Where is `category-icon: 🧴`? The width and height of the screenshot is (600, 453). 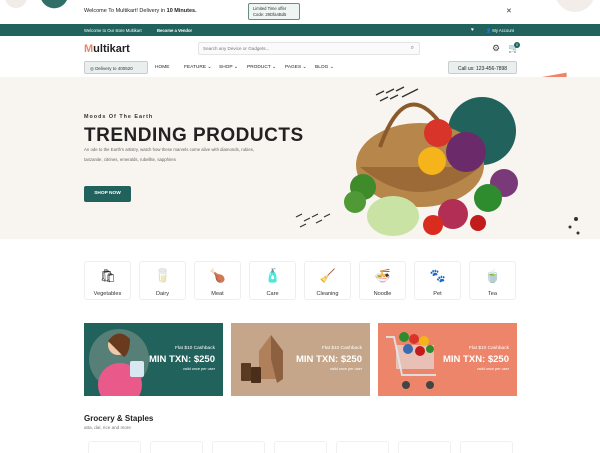
category-icon: 🧴 is located at coordinates (273, 275).